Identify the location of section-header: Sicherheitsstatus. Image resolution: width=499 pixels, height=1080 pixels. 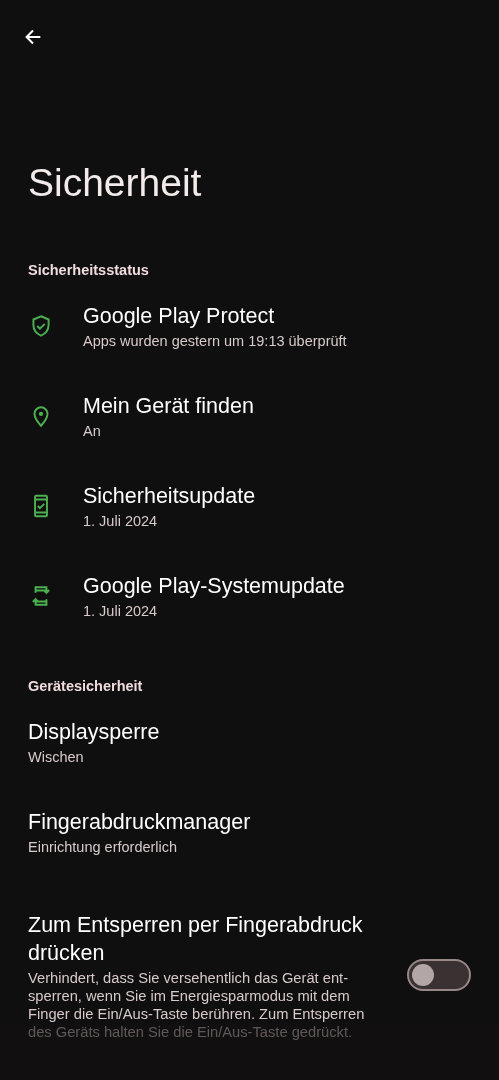
(88, 270).